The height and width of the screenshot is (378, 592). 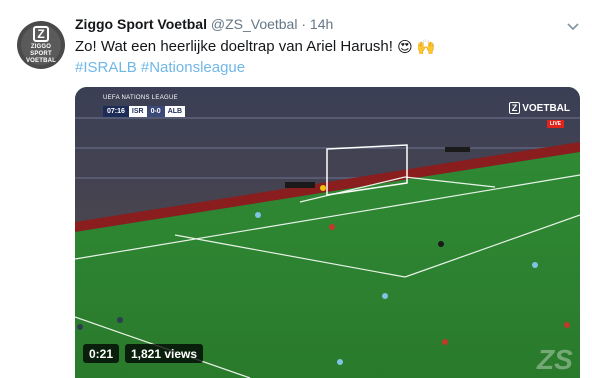 I want to click on avatar-line3: VOETBAL, so click(x=41, y=60).